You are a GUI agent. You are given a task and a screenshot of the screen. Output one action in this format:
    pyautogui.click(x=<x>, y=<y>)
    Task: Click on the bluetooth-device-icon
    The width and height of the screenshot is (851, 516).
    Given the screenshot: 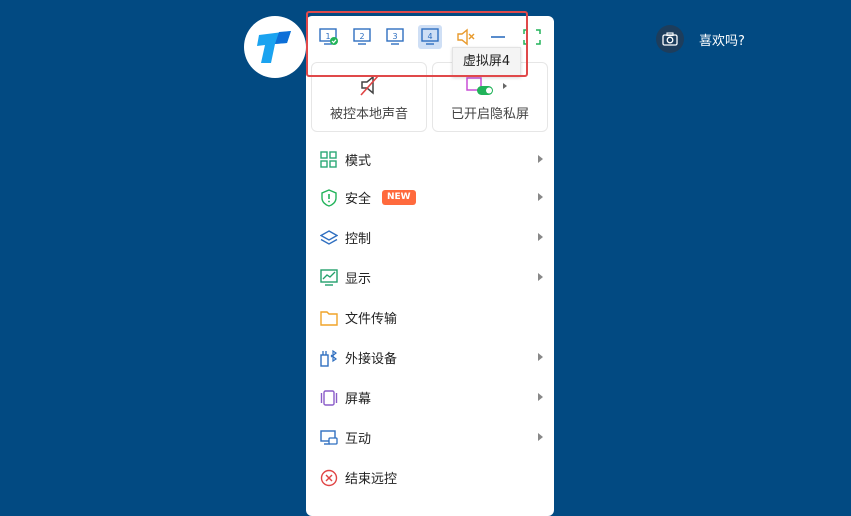 What is the action you would take?
    pyautogui.click(x=329, y=358)
    